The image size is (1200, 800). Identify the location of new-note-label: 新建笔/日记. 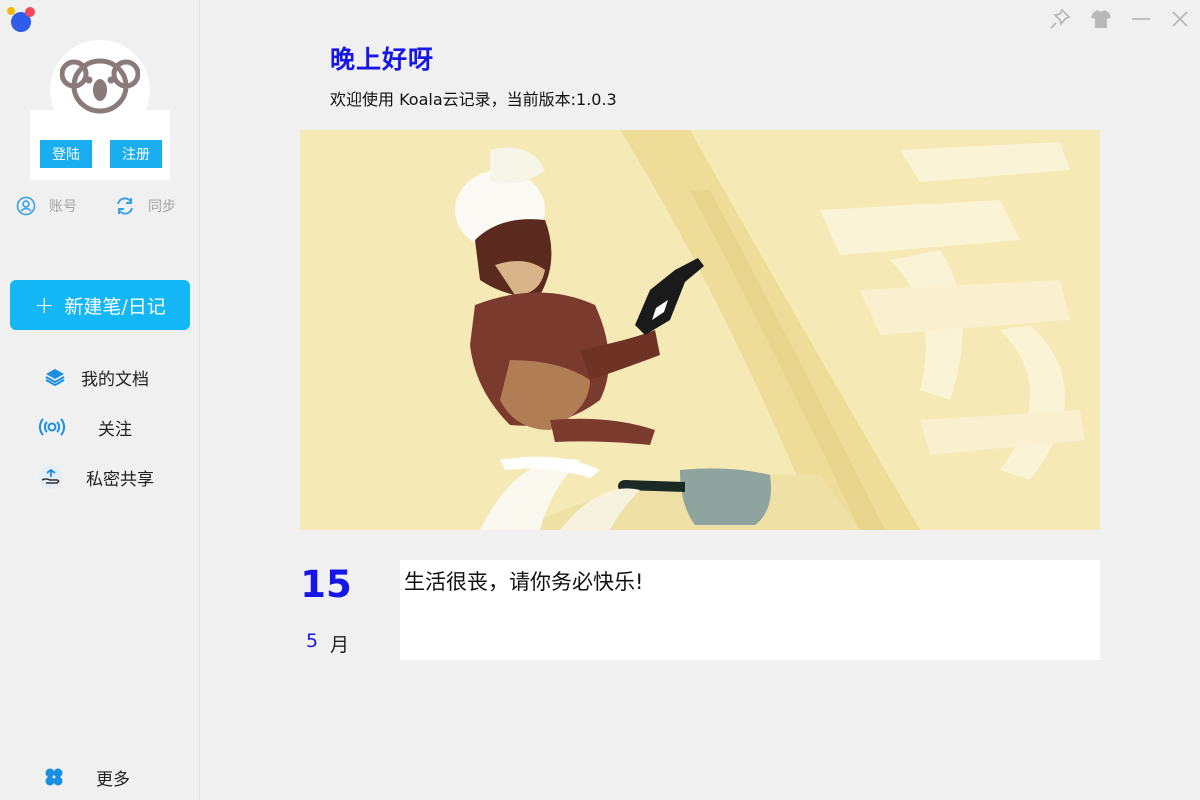
(115, 306).